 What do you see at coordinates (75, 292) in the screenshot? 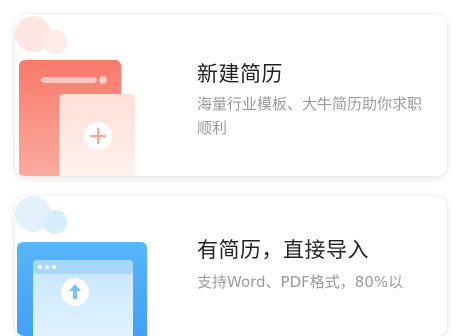
I see `upload-cloud-icon` at bounding box center [75, 292].